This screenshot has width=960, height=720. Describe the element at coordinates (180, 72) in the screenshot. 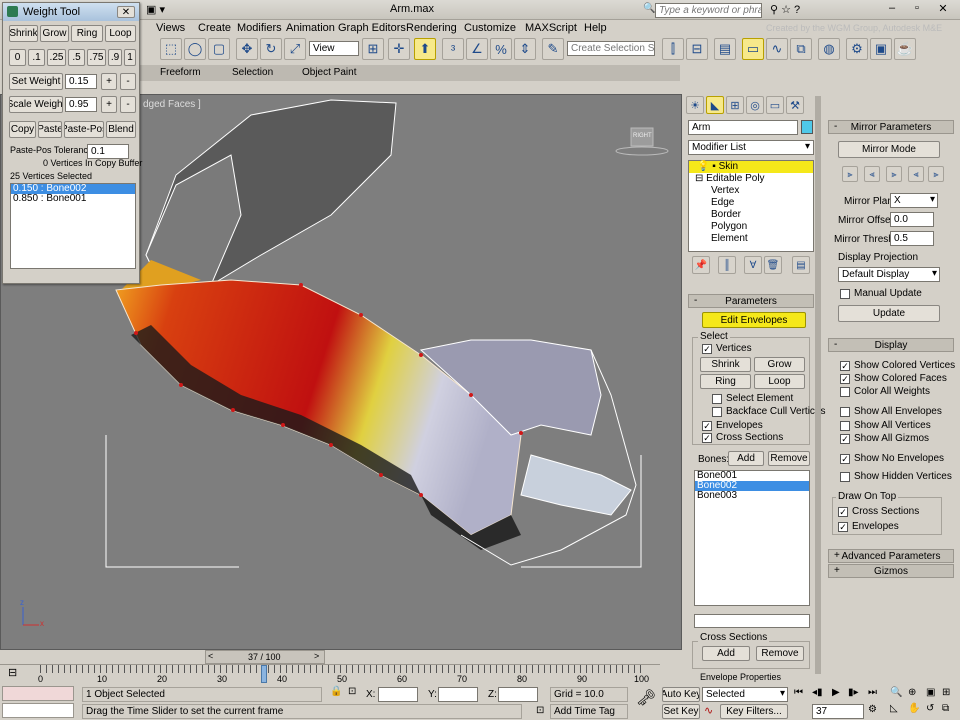

I see `ribbon-tab-freeform: Freeform` at that location.